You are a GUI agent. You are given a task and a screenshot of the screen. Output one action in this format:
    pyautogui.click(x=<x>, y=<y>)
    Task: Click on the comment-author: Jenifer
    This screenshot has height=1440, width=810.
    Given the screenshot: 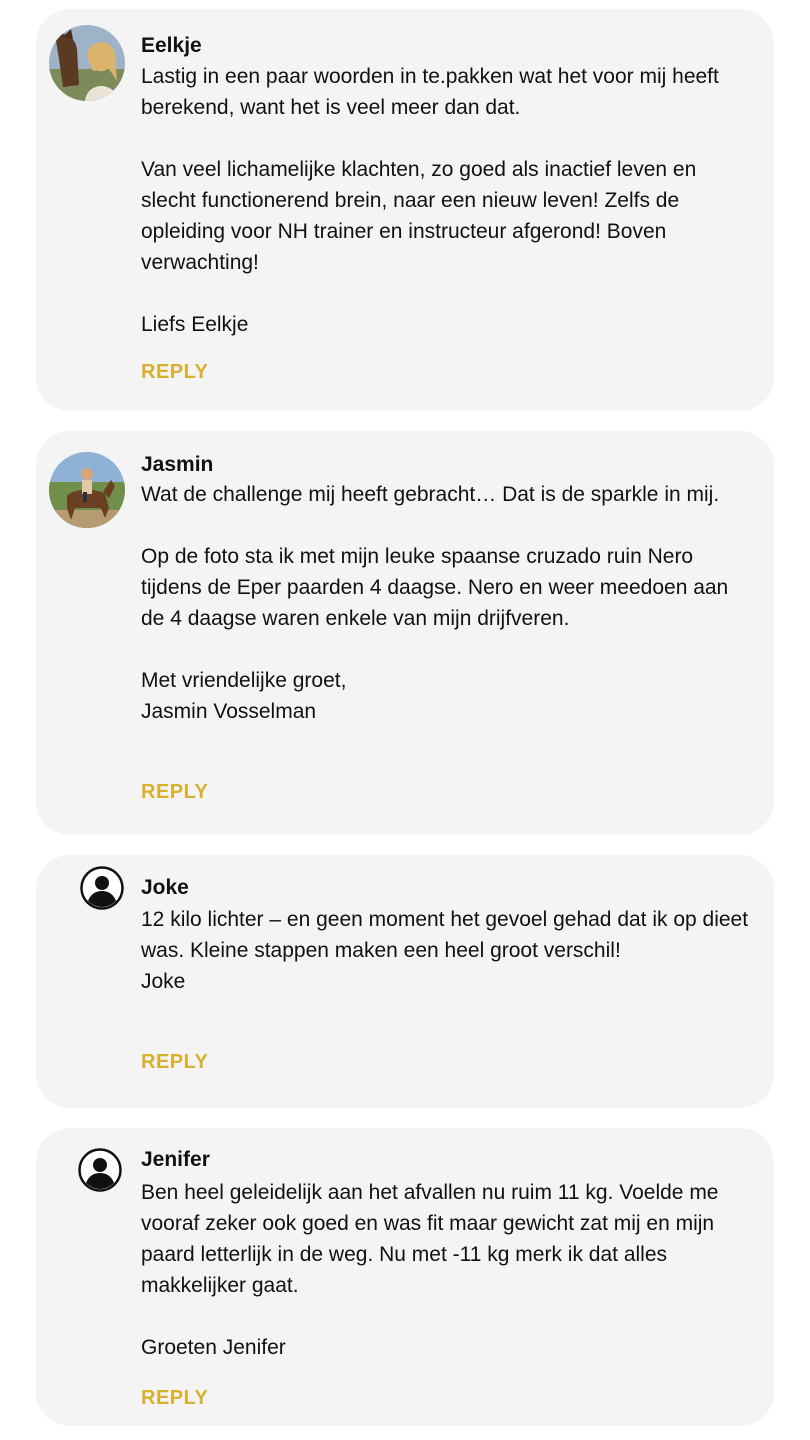 What is the action you would take?
    pyautogui.click(x=175, y=1159)
    